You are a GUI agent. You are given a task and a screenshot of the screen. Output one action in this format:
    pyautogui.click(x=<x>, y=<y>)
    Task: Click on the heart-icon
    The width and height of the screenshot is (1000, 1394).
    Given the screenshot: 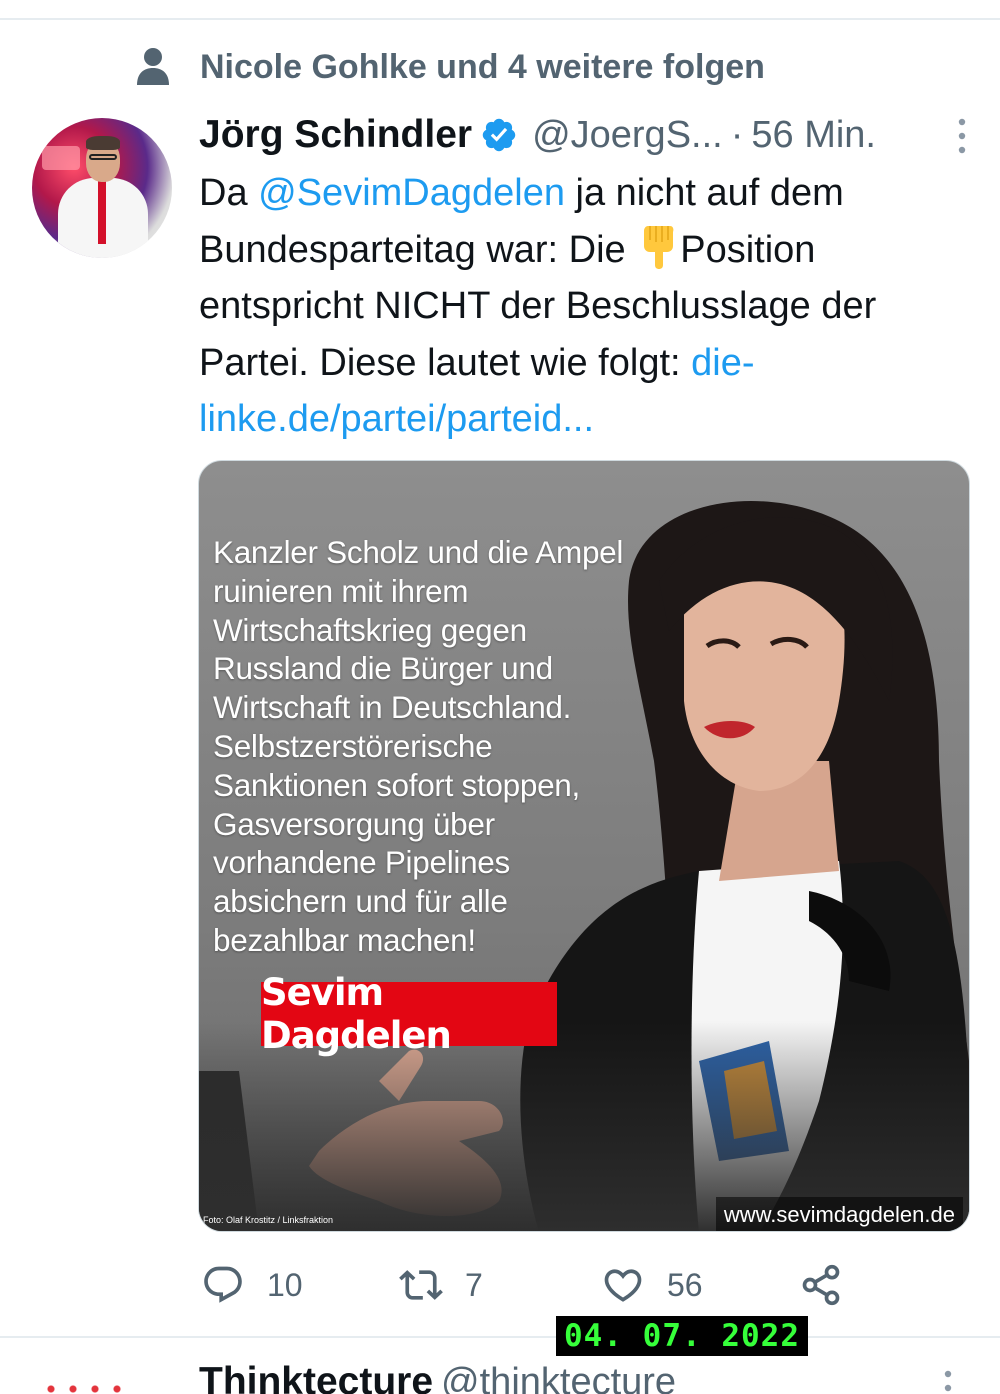 What is the action you would take?
    pyautogui.click(x=623, y=1285)
    